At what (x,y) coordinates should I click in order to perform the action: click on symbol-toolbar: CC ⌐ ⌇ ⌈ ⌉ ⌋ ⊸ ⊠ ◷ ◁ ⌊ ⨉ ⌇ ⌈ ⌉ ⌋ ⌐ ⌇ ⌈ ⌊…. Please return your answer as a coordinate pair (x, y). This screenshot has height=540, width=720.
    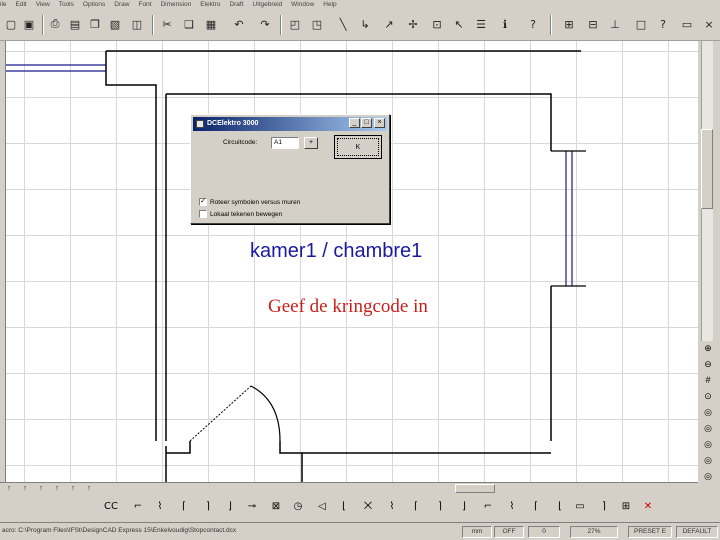
    Looking at the image, I should click on (360, 507).